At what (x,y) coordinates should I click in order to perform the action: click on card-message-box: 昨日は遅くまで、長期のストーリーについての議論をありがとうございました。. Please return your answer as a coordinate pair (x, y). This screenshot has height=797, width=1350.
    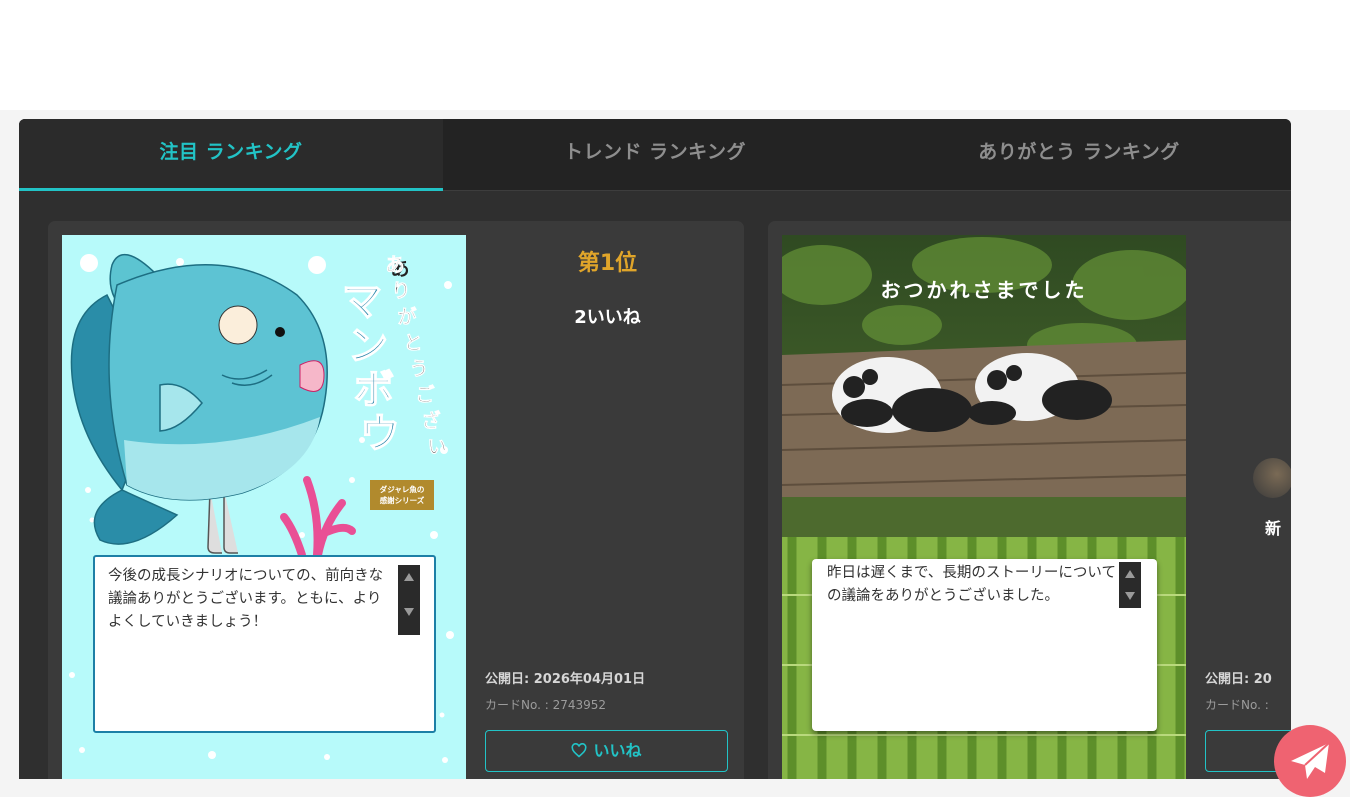
    Looking at the image, I should click on (984, 645).